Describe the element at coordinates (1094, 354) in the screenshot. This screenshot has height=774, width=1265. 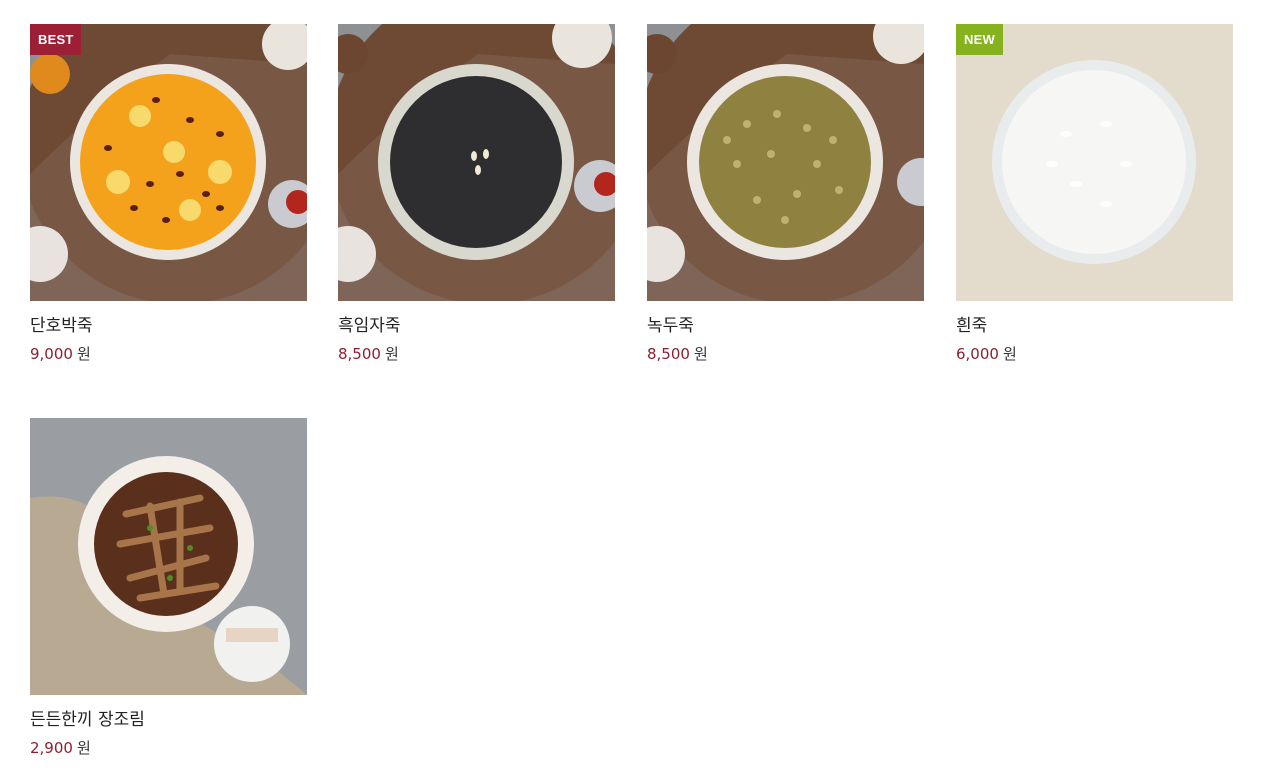
I see `product-price-row: 6,000 원` at that location.